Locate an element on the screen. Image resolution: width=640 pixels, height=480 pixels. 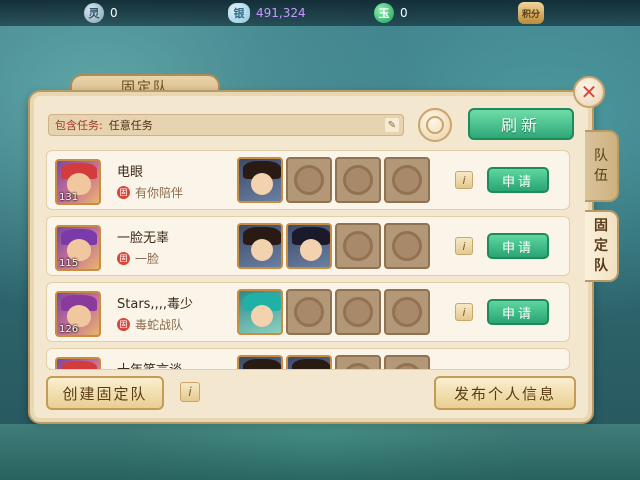
tab-fixed-team-char: 固 is located at coordinates (601, 226).